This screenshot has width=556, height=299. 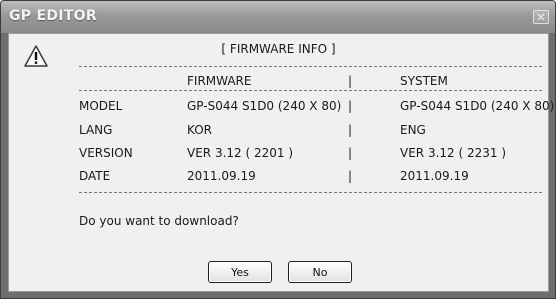 What do you see at coordinates (240, 272) in the screenshot?
I see `yes-button: Yes` at bounding box center [240, 272].